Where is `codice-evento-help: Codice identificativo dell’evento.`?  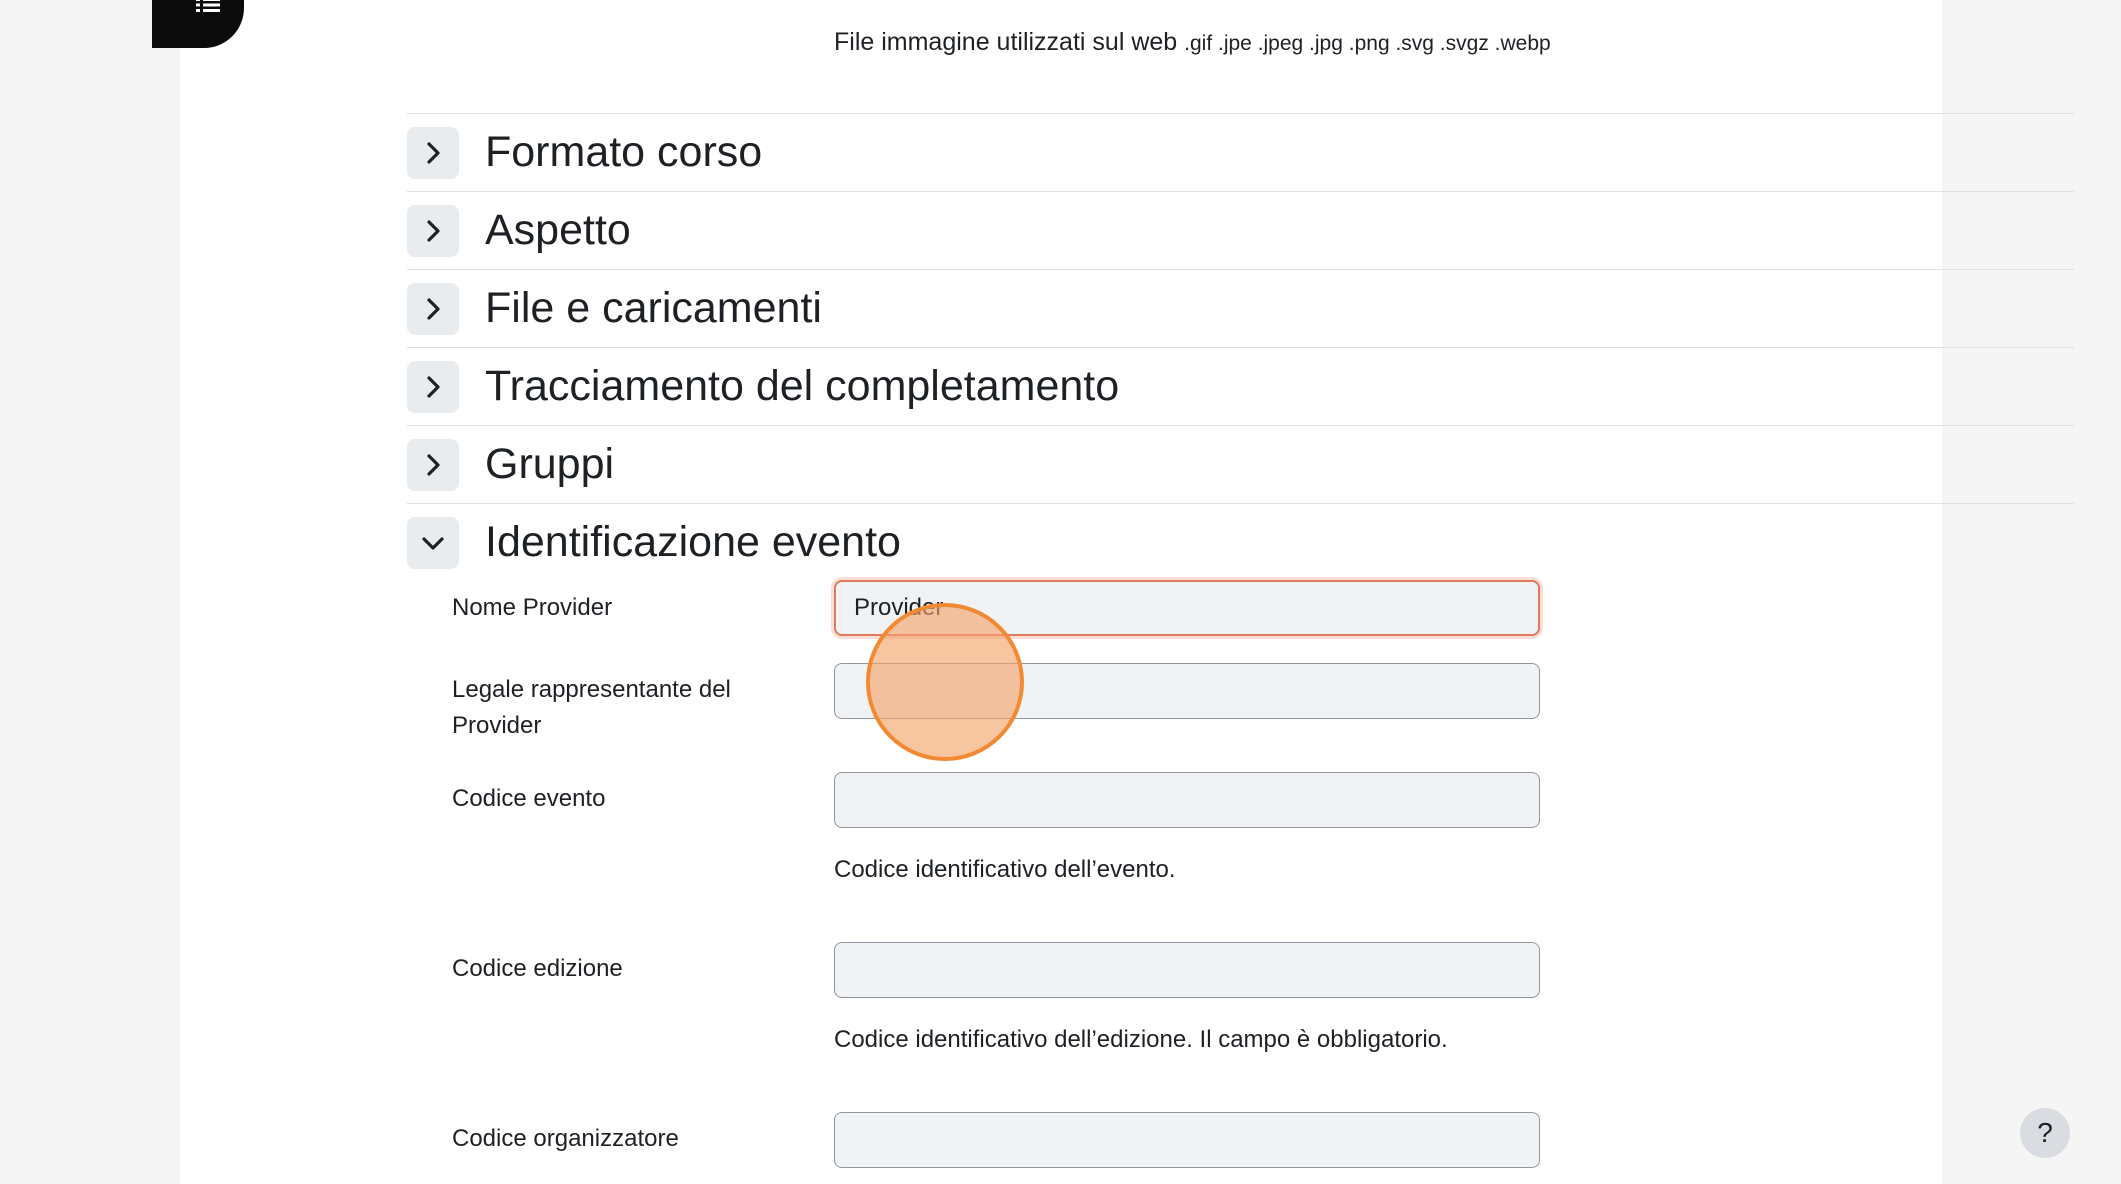
codice-evento-help: Codice identificativo dell’evento. is located at coordinates (1005, 869).